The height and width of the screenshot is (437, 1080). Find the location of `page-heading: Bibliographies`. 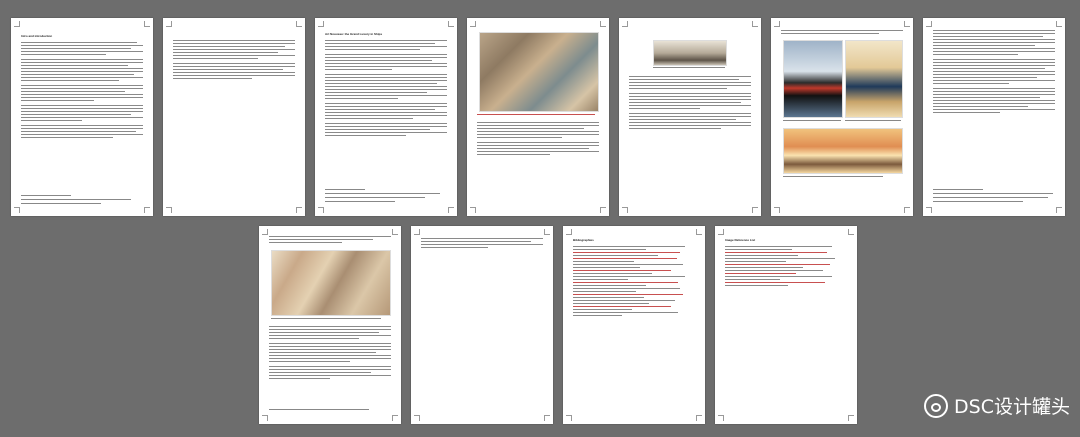

page-heading: Bibliographies is located at coordinates (583, 240).